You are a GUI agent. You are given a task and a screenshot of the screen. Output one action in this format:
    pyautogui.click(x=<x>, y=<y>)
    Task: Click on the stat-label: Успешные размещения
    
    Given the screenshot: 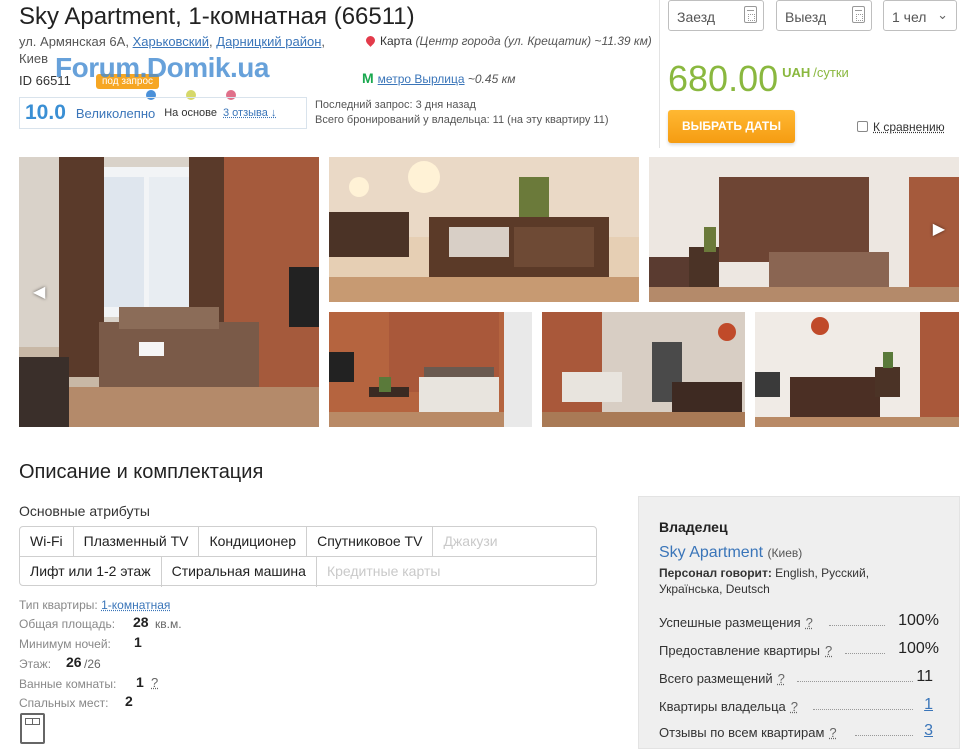 What is the action you would take?
    pyautogui.click(x=730, y=622)
    